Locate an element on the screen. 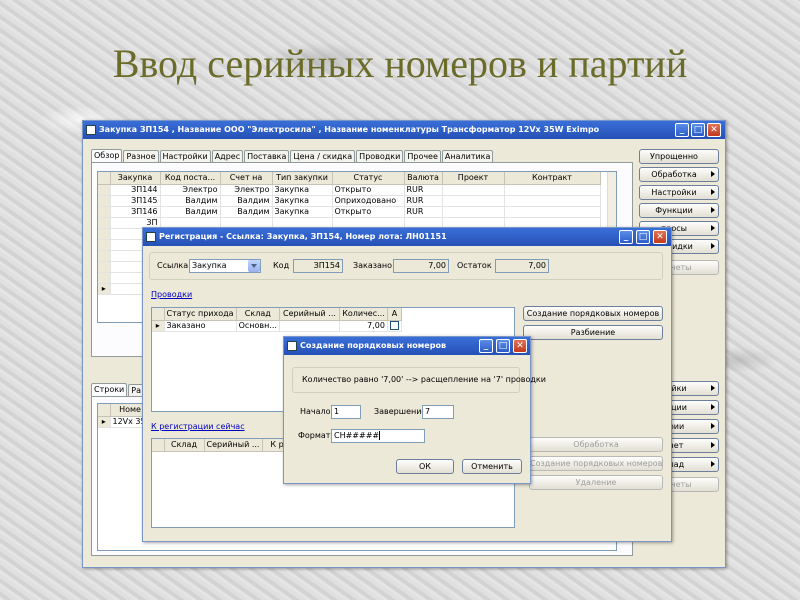 The height and width of the screenshot is (600, 800). tab-address: Адрес is located at coordinates (227, 156).